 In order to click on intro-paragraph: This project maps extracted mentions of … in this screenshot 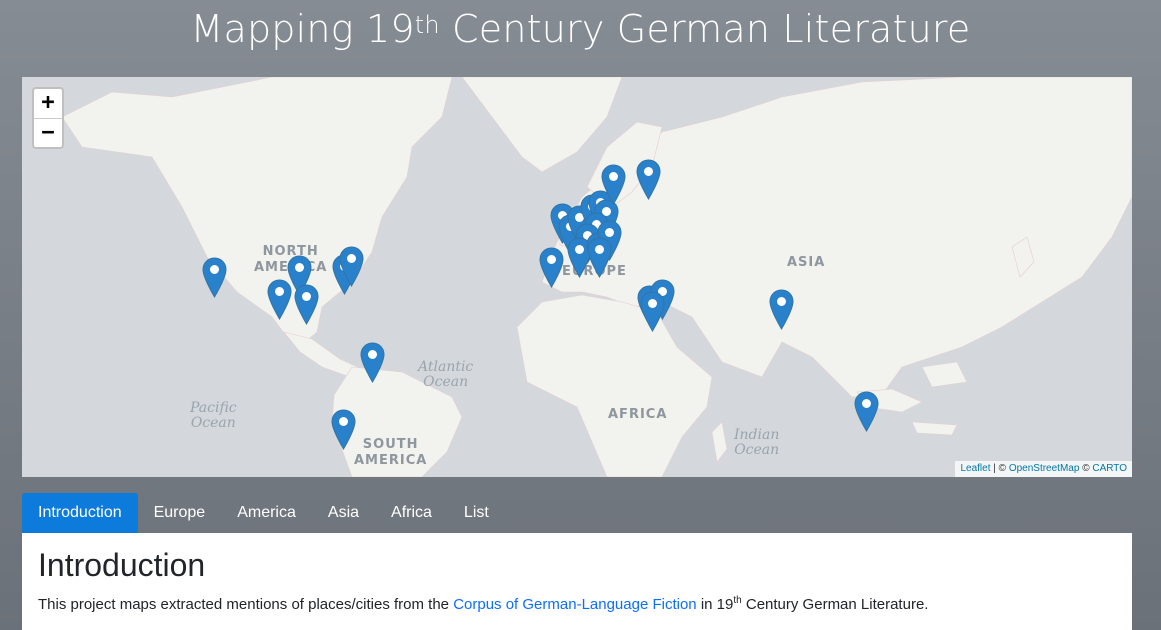, I will do `click(483, 604)`.